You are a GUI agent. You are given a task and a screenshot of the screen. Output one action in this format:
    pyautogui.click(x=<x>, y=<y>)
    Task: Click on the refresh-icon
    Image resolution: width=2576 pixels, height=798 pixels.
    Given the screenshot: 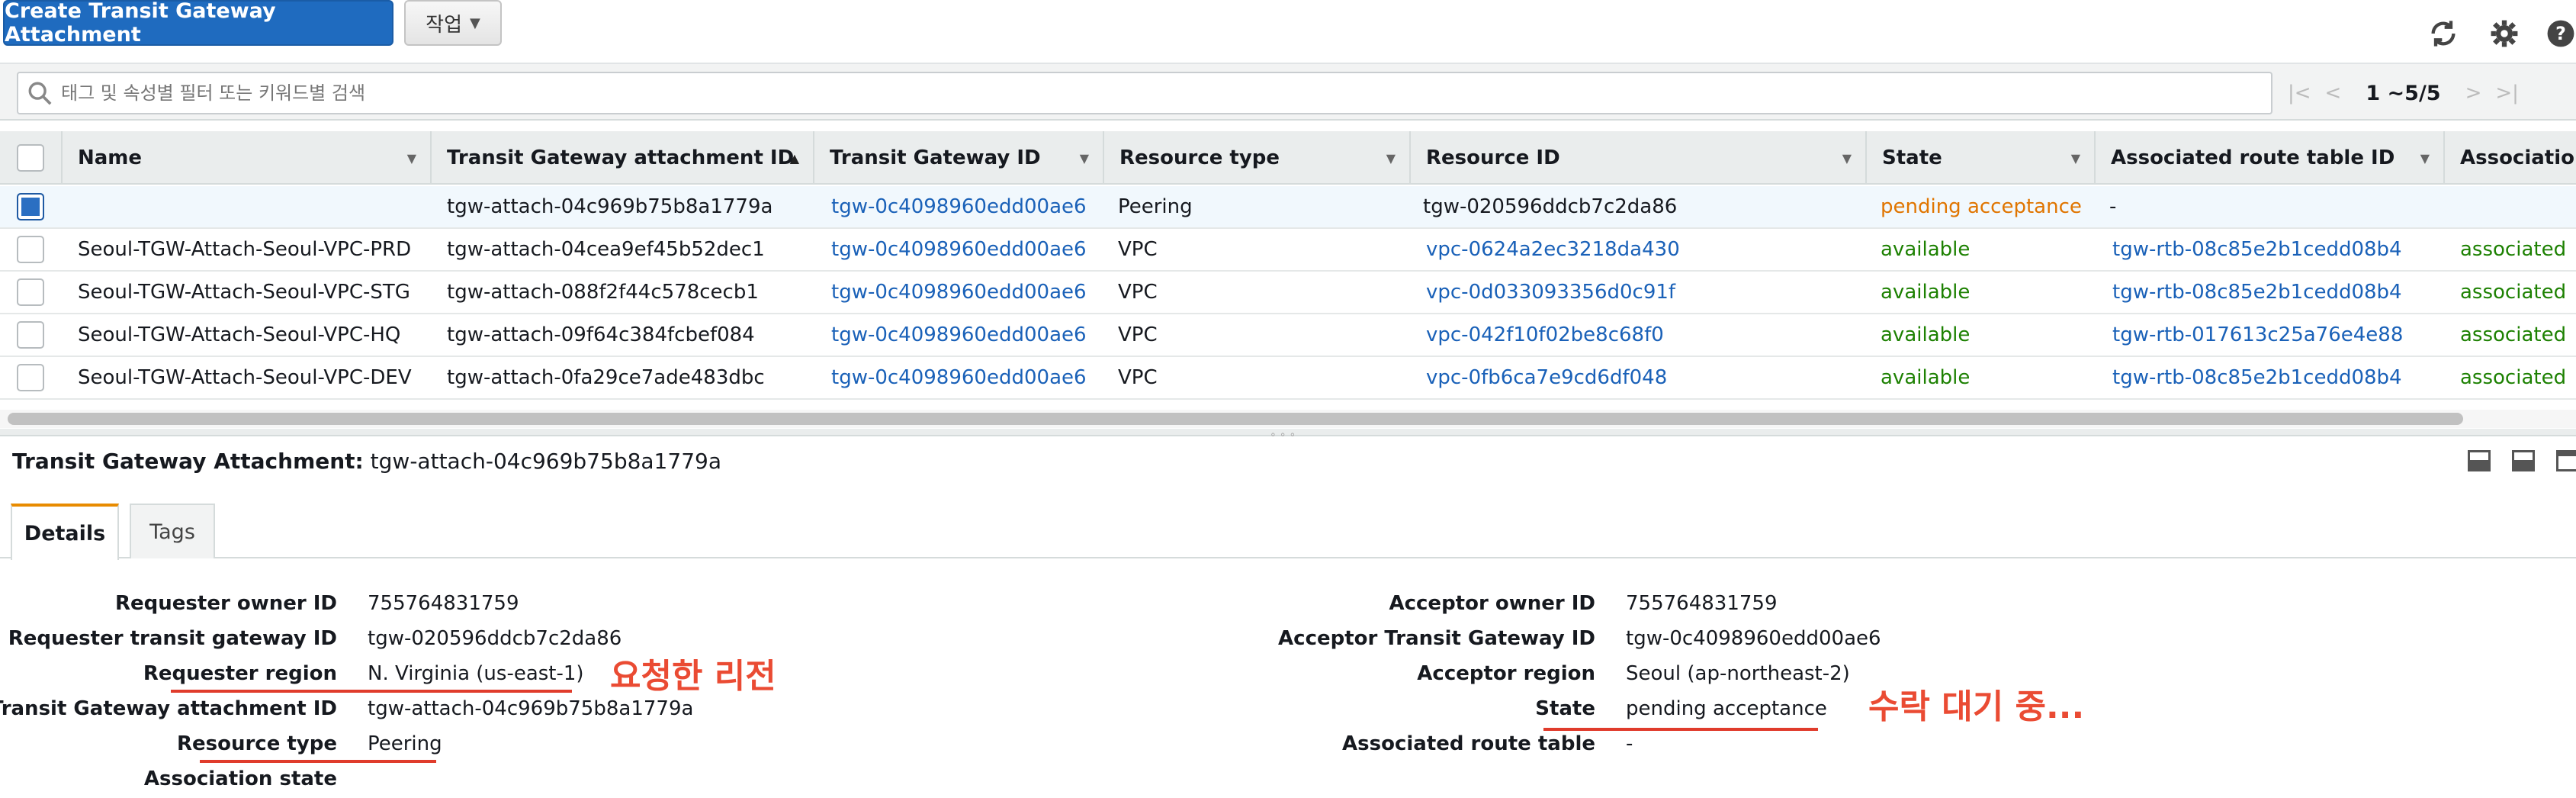 What is the action you would take?
    pyautogui.click(x=2443, y=33)
    